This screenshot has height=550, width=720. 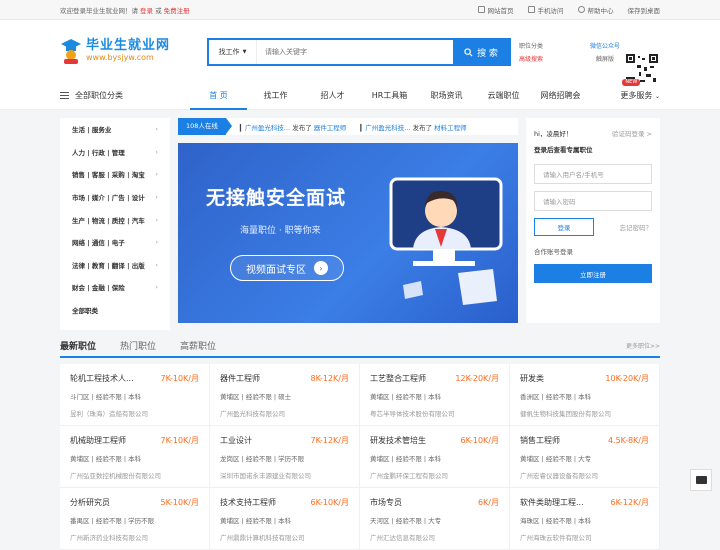 I want to click on chat-button, so click(x=701, y=480).